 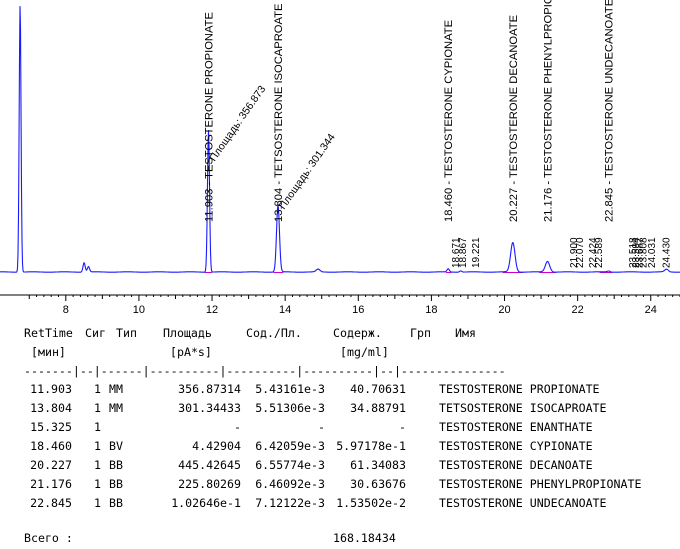 What do you see at coordinates (578, 310) in the screenshot?
I see `x-tick-label: 22` at bounding box center [578, 310].